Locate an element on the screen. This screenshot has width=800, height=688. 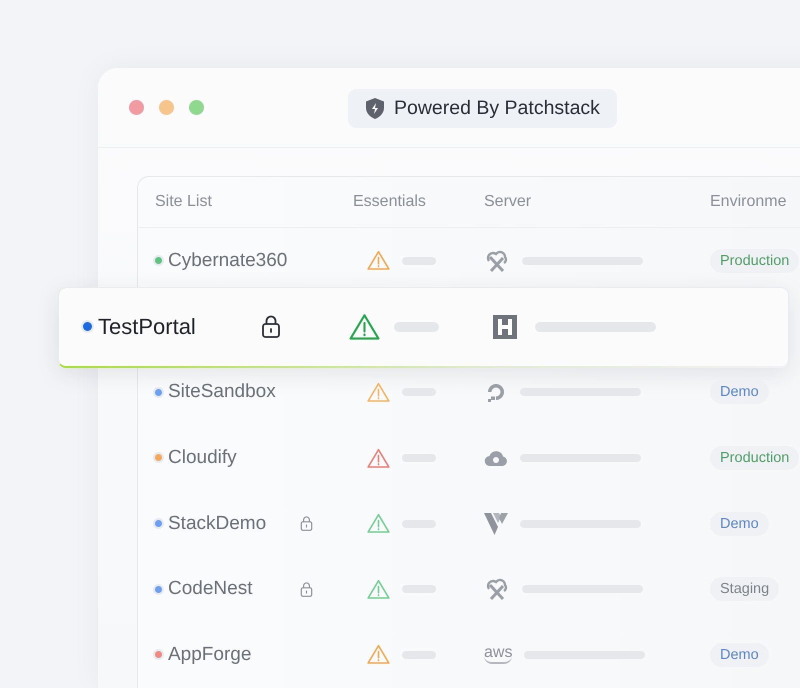
site-name: Cybernate360 is located at coordinates (228, 261).